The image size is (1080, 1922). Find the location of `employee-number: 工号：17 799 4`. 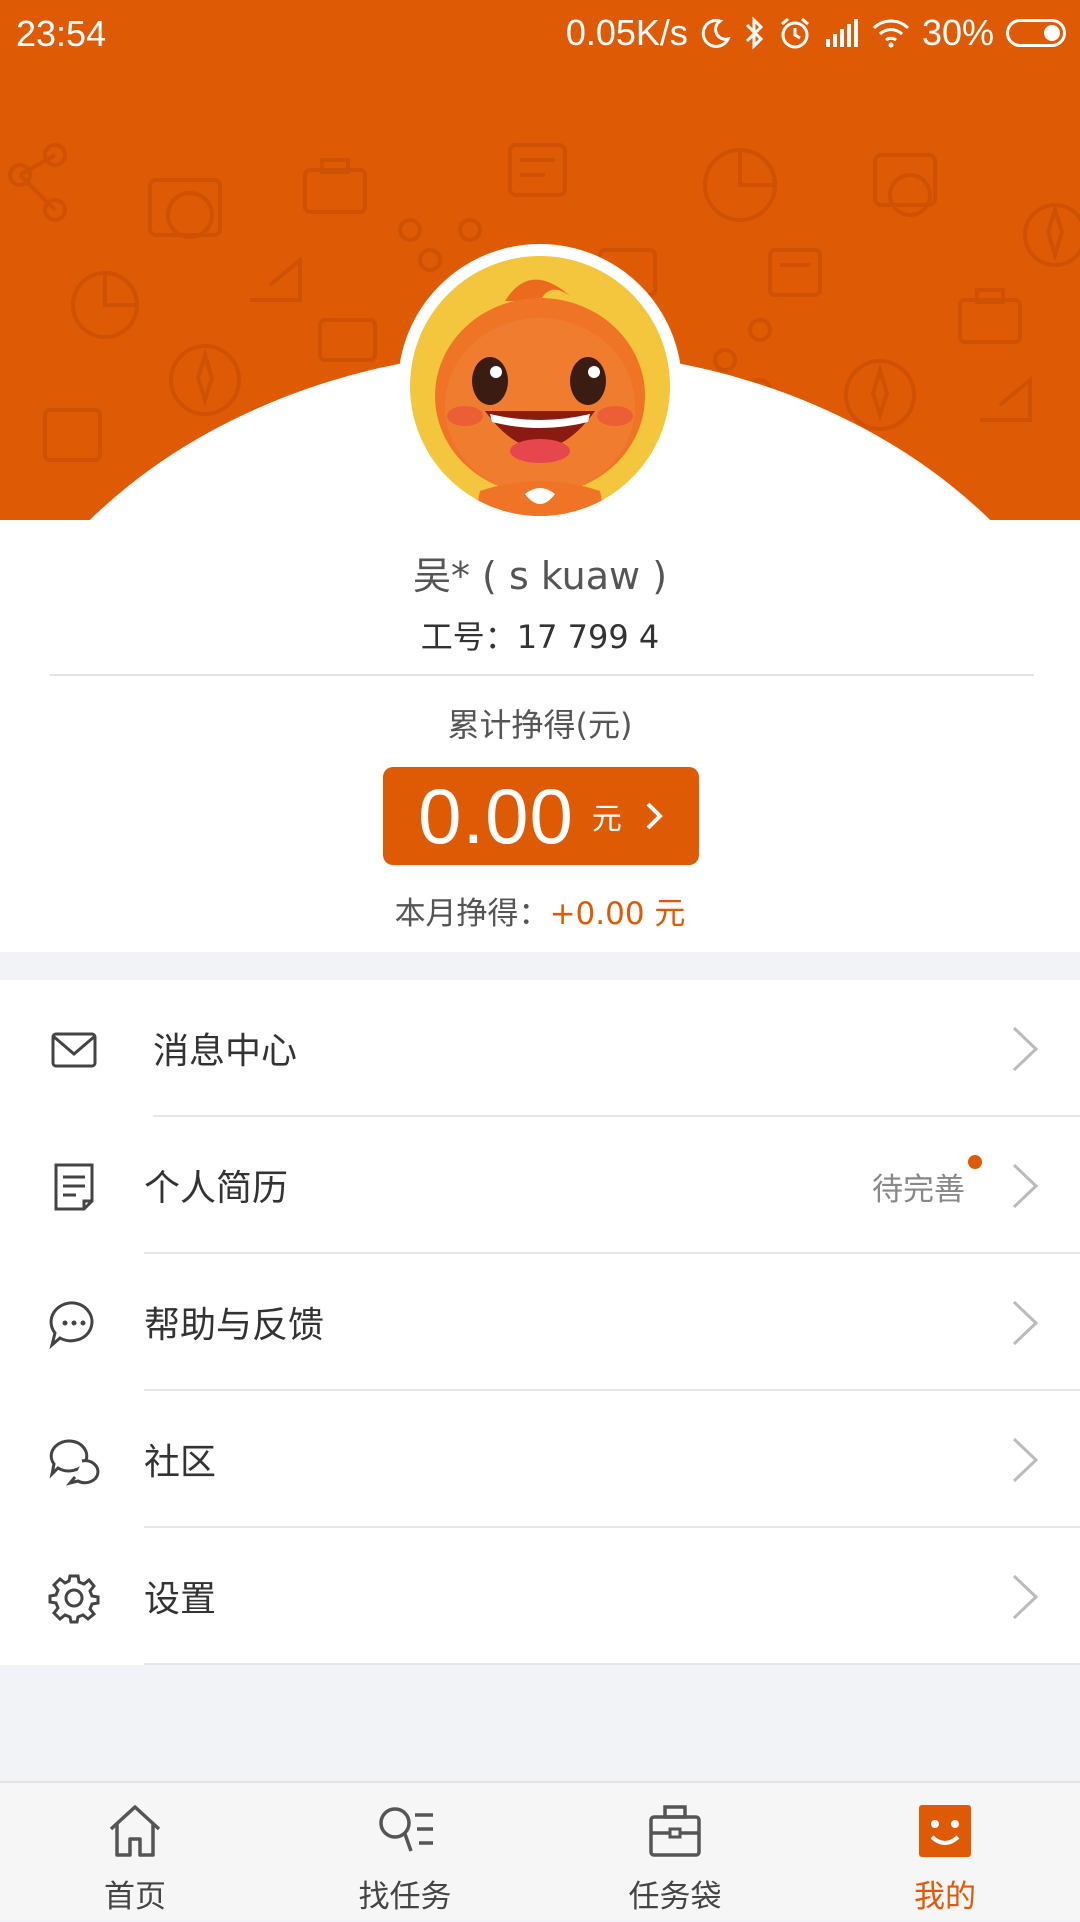

employee-number: 工号：17 799 4 is located at coordinates (540, 637).